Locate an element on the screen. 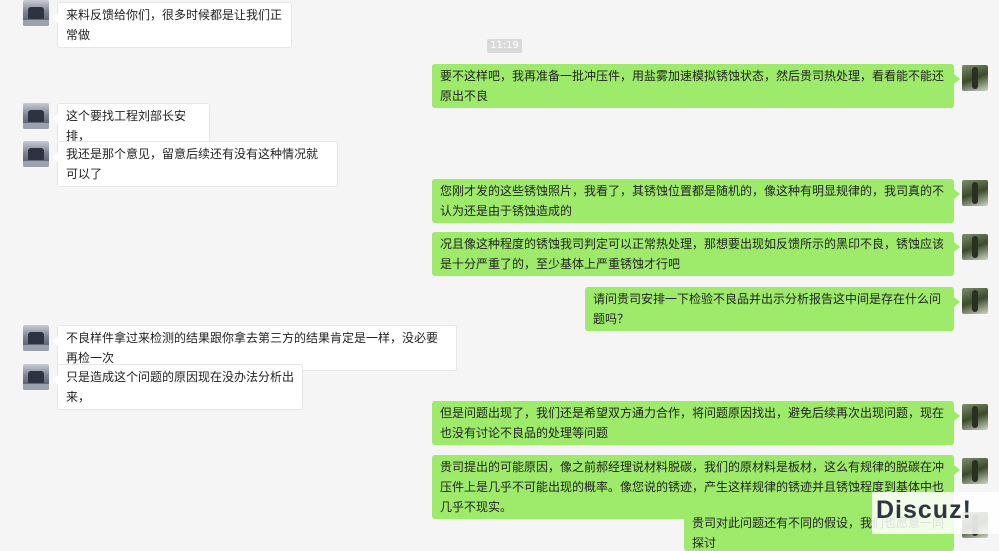  discuz-watermark: Discuz! is located at coordinates (935, 513).